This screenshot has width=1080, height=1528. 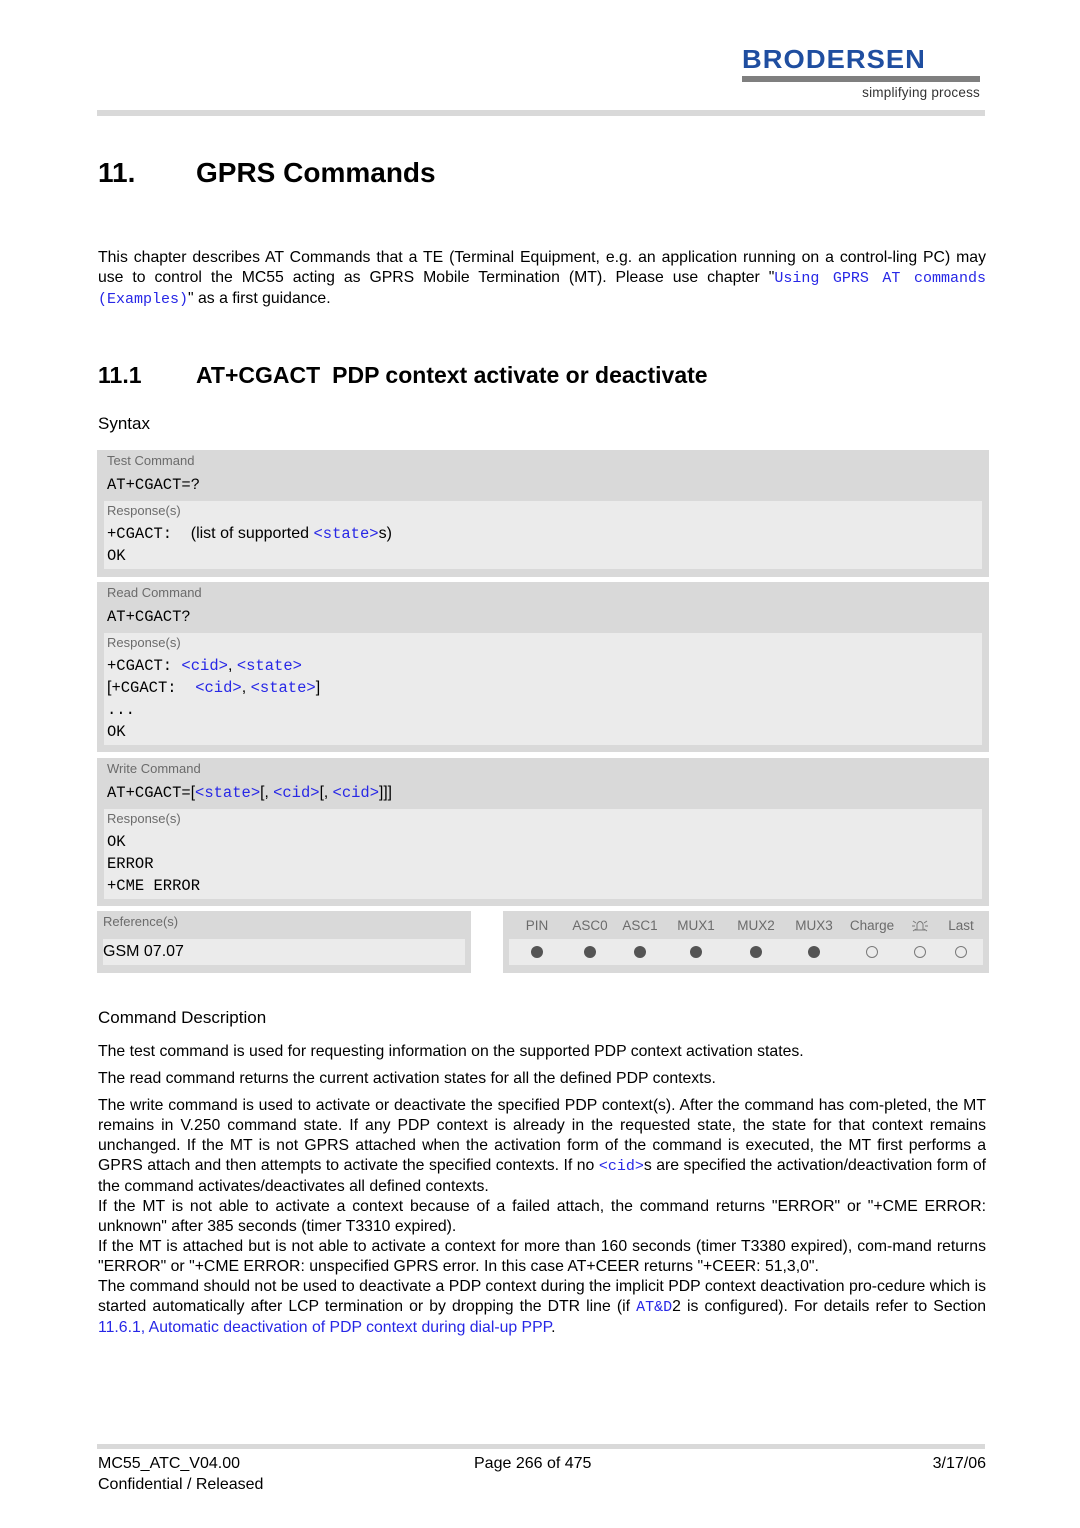 What do you see at coordinates (814, 925) in the screenshot?
I see `col-mux3: MUX3` at bounding box center [814, 925].